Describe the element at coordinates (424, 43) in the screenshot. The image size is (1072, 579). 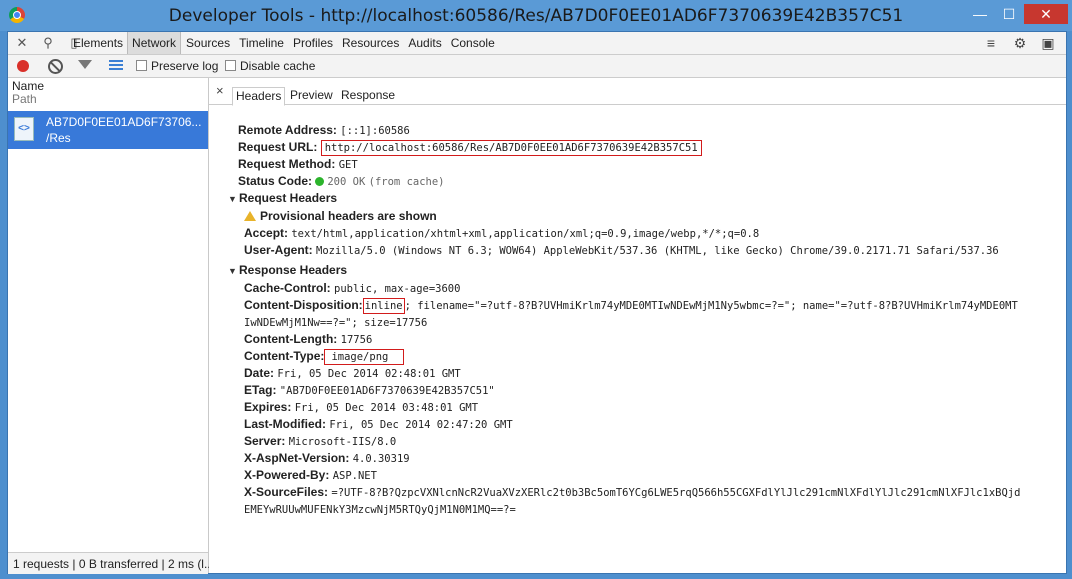
I see `tab-audits: Audits` at that location.